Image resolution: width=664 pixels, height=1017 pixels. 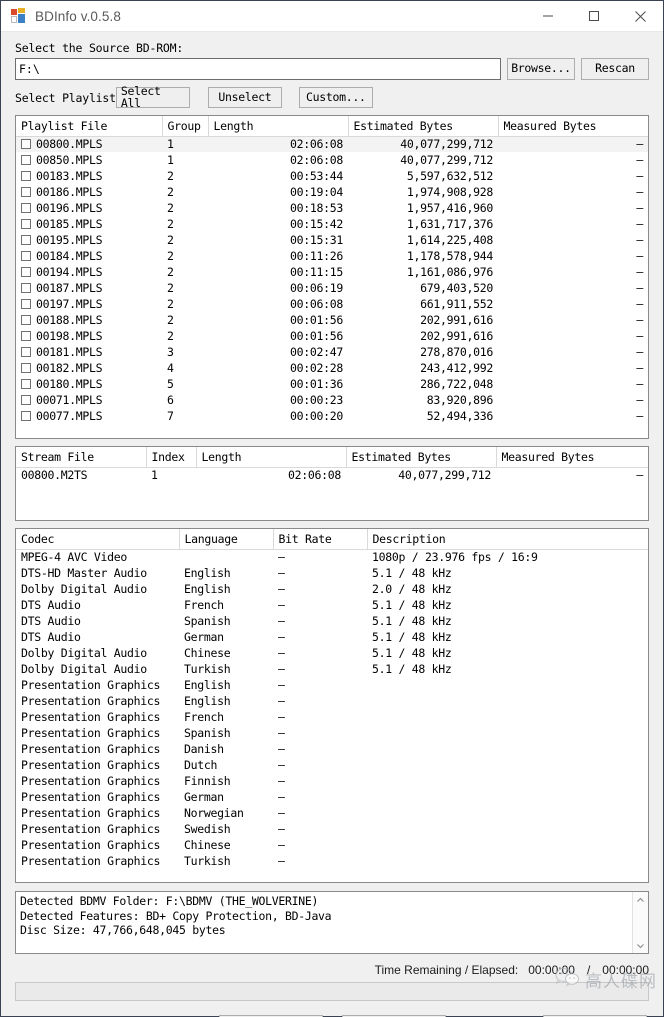 What do you see at coordinates (332, 208) in the screenshot?
I see `table-row: 00196.MPLS 2 00:18:53 1,957,416,960 –` at bounding box center [332, 208].